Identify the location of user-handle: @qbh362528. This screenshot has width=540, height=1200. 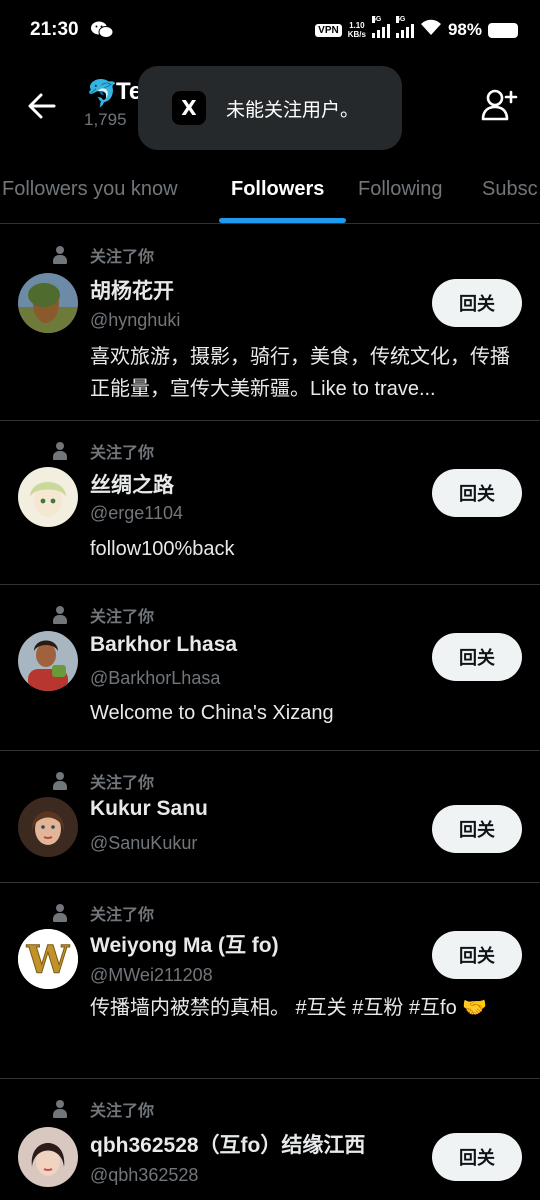
(144, 1175).